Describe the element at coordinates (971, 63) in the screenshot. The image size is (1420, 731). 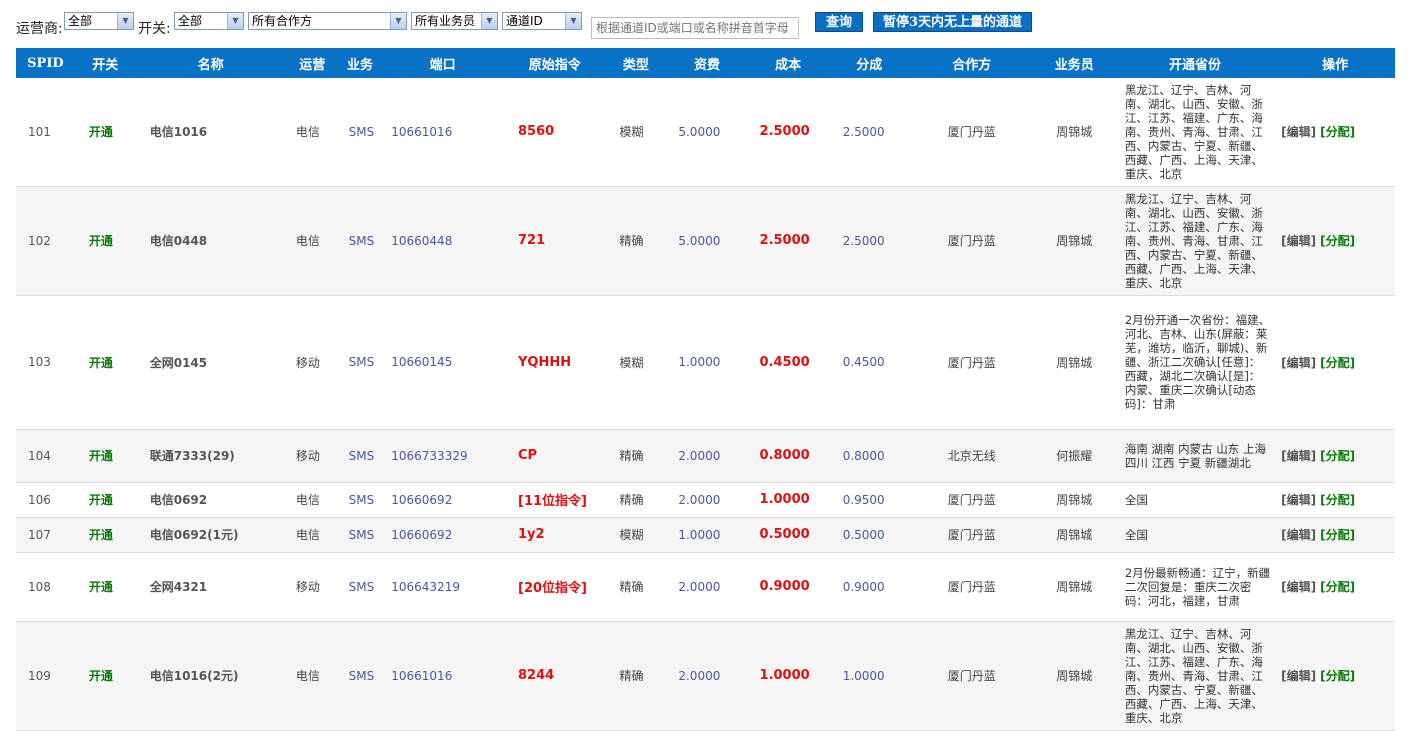
I see `column-header: 合作方` at that location.